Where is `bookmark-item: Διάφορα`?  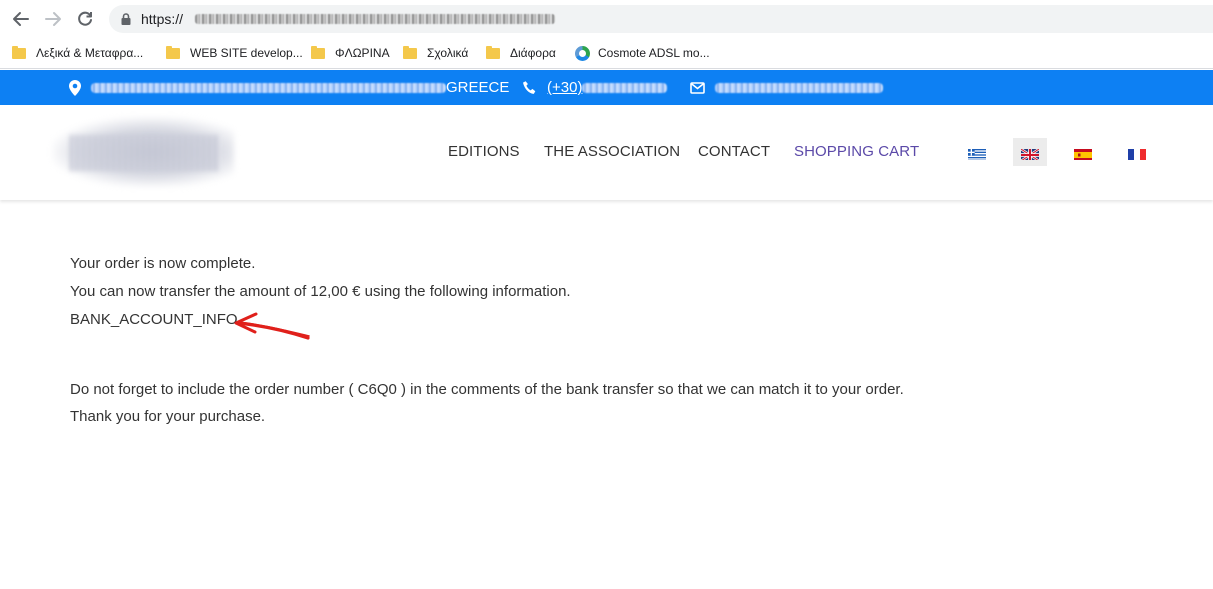 bookmark-item: Διάφορα is located at coordinates (521, 53).